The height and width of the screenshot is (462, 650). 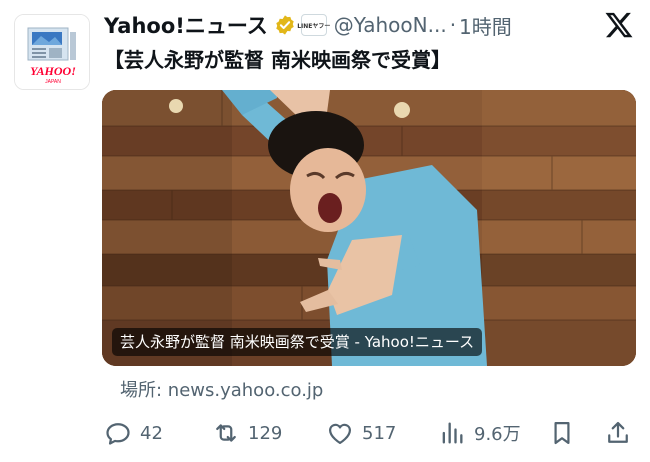 I want to click on bookmark-icon, so click(x=562, y=433).